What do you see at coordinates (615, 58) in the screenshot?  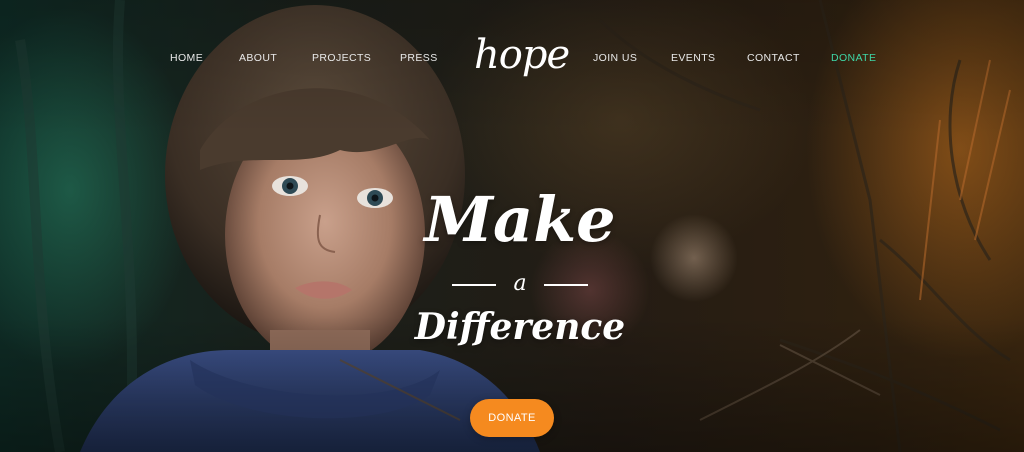 I see `nav-join-us: JOIN US` at bounding box center [615, 58].